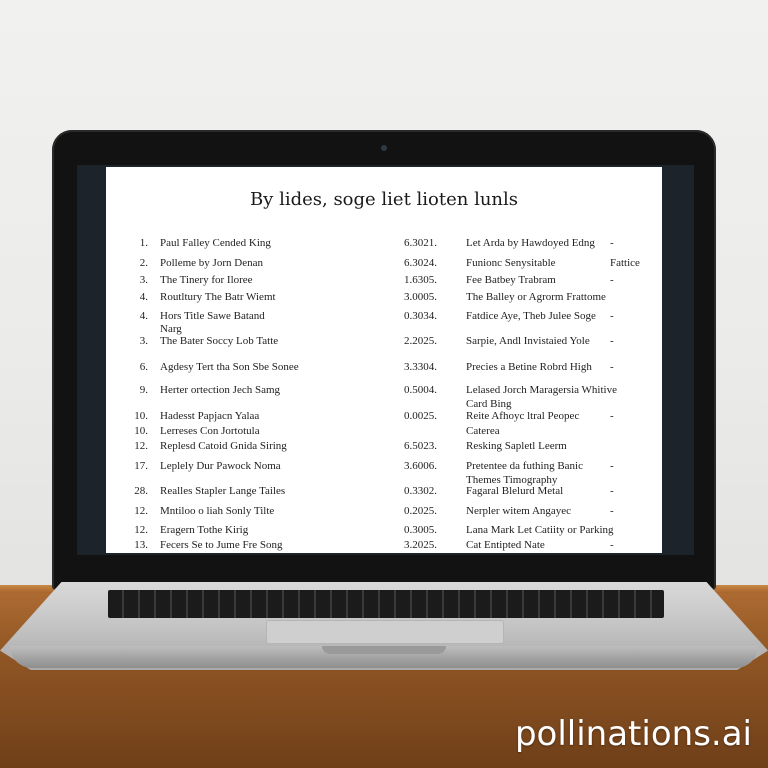 Image resolution: width=768 pixels, height=768 pixels. What do you see at coordinates (523, 416) in the screenshot?
I see `row-desc: Reite Afhoyc ltral Peopec` at bounding box center [523, 416].